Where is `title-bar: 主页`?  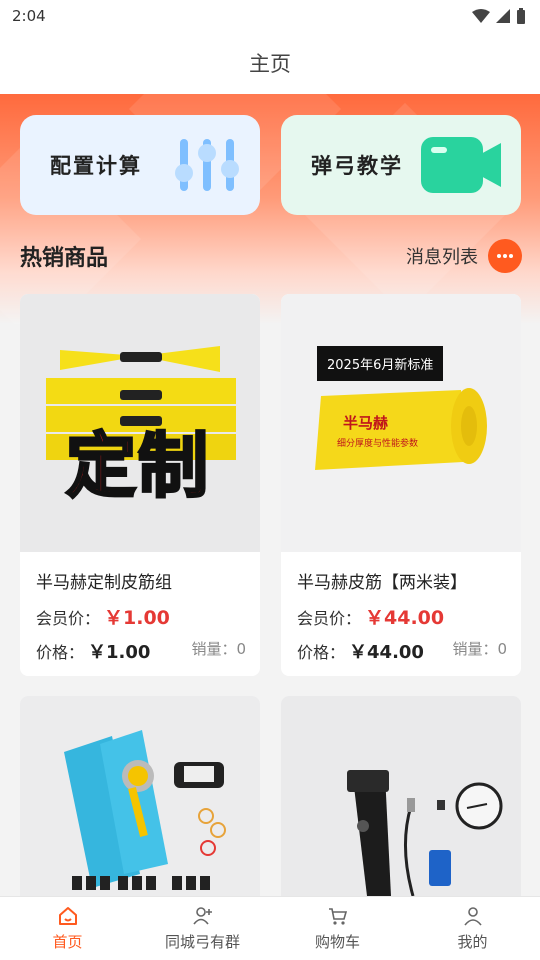
title-bar: 主页 is located at coordinates (270, 63).